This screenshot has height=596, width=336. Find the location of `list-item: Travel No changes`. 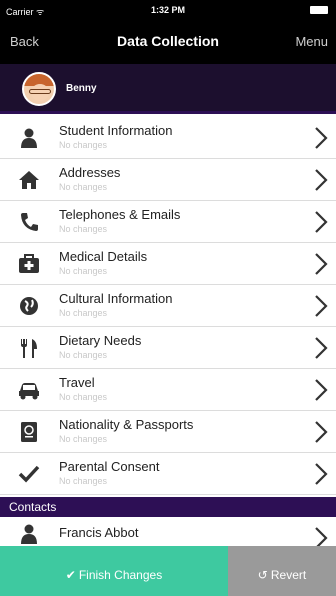

list-item: Travel No changes is located at coordinates (168, 390).